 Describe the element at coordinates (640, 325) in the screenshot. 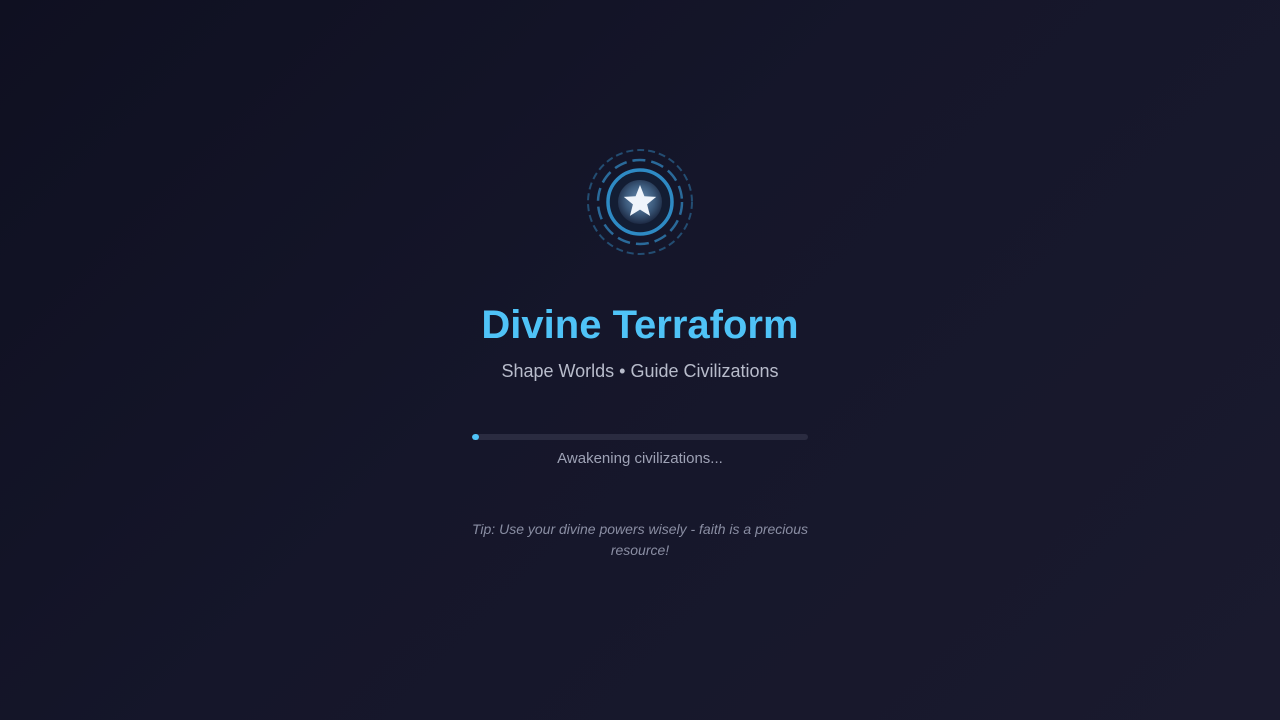

I see `game-title: Divine Terraform` at that location.